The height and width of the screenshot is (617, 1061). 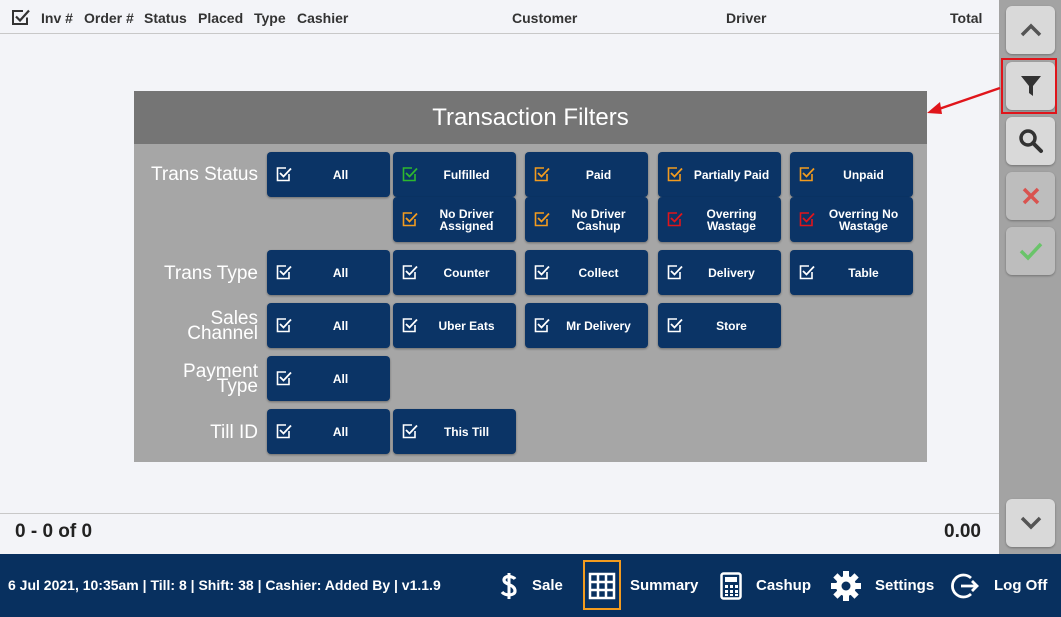 What do you see at coordinates (328, 174) in the screenshot?
I see `filter-trans-status-all-button: All` at bounding box center [328, 174].